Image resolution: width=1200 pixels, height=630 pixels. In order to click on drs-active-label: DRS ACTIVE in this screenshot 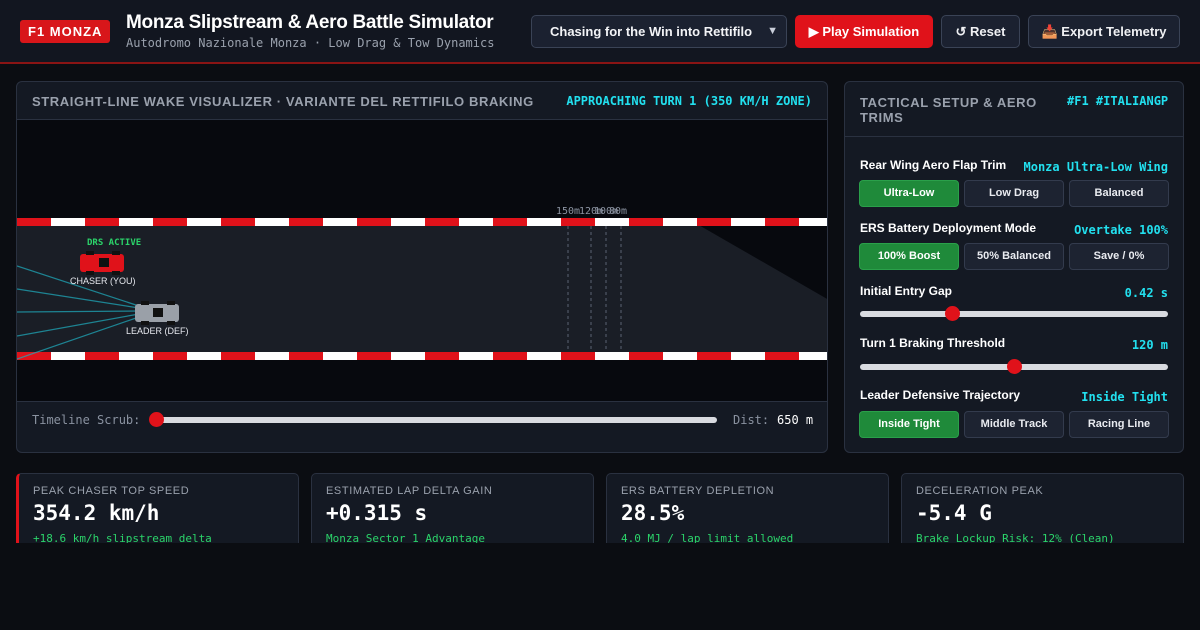, I will do `click(114, 243)`.